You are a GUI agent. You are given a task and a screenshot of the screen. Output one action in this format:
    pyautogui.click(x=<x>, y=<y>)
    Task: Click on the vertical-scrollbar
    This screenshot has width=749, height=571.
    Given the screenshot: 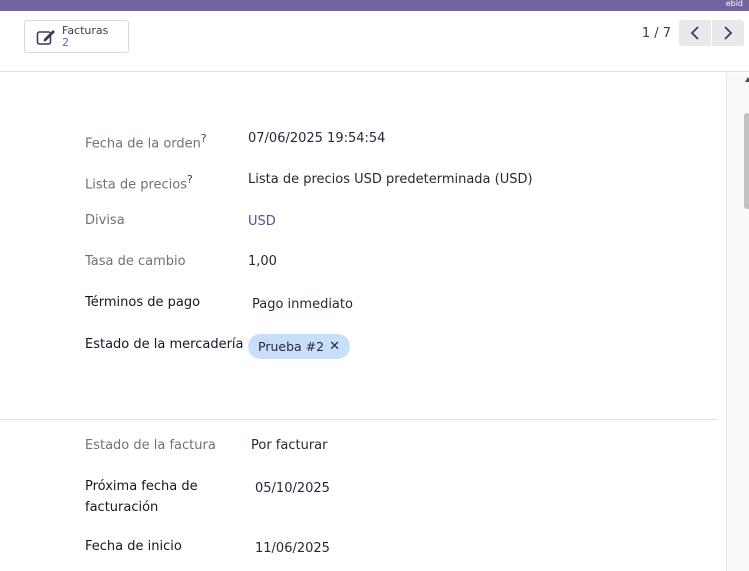 What is the action you would take?
    pyautogui.click(x=737, y=322)
    